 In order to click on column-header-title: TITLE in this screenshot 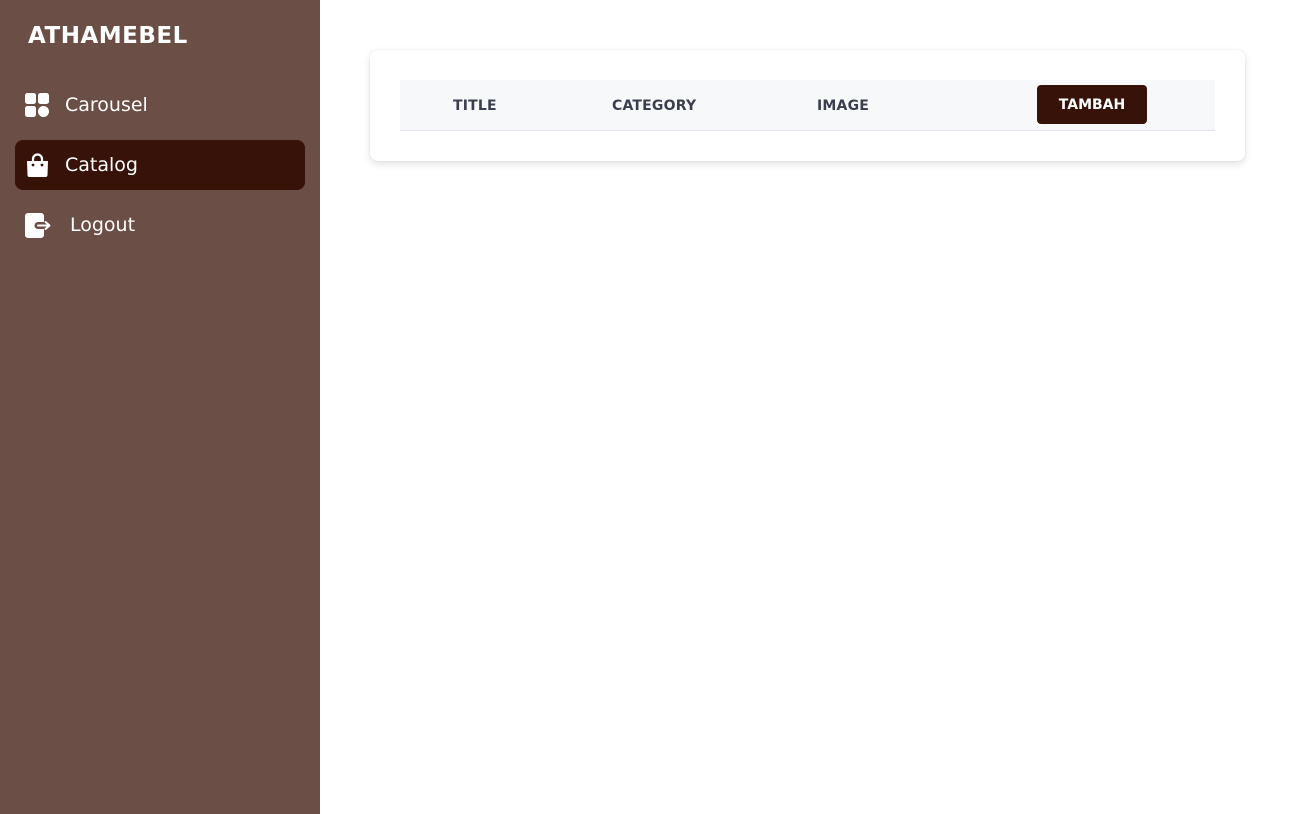, I will do `click(475, 106)`.